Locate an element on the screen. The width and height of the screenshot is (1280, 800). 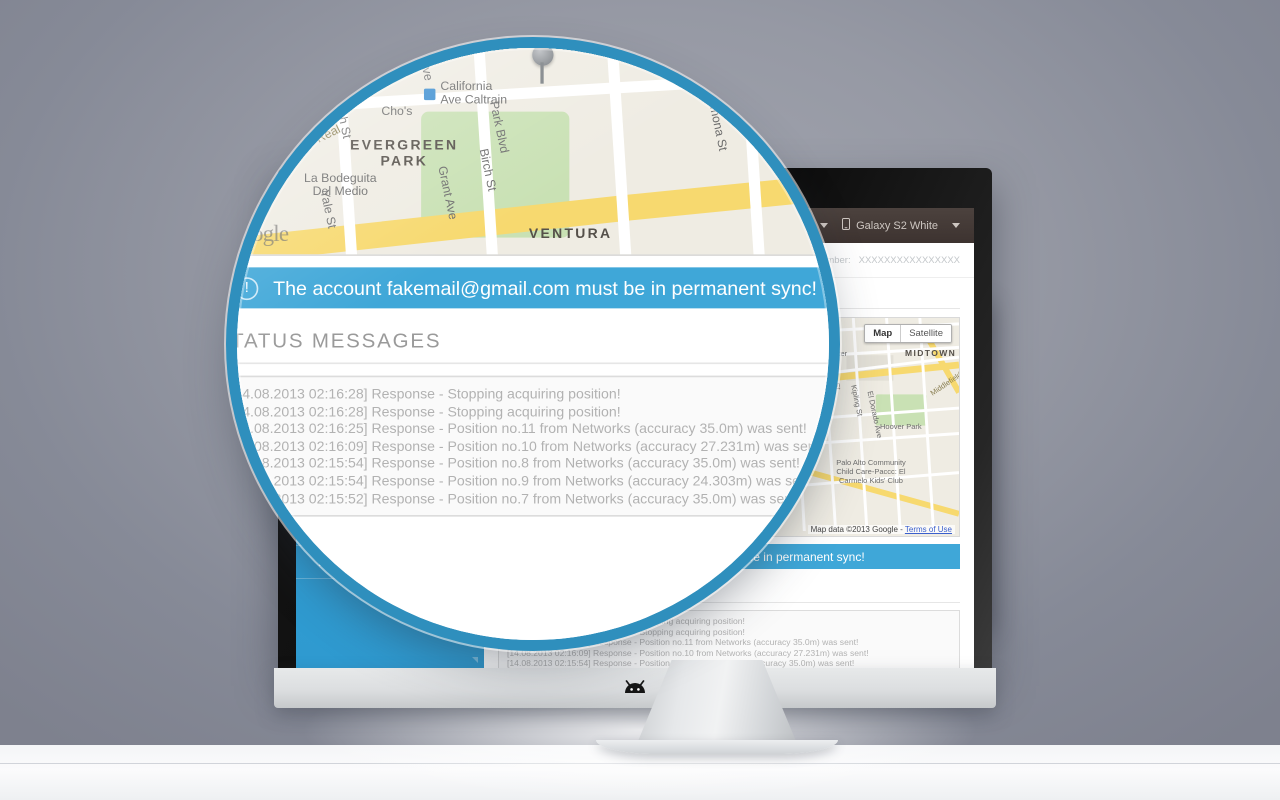
google-map-canvas: + − Map Satellite is located at coordinates (533, 151).